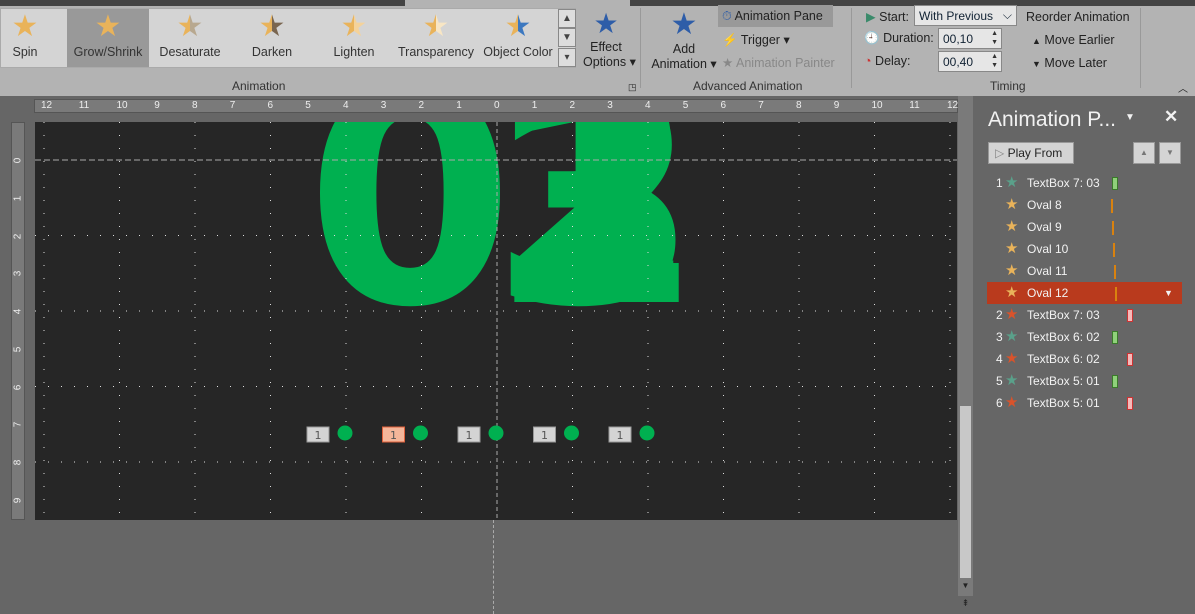 The height and width of the screenshot is (614, 1195). What do you see at coordinates (1084, 271) in the screenshot?
I see `animation-list-item: ★ Oval 11` at bounding box center [1084, 271].